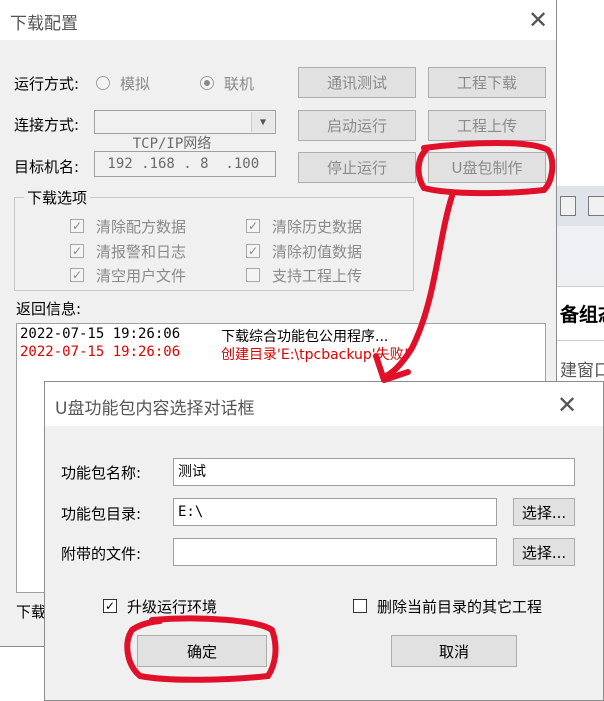 The image size is (604, 701). Describe the element at coordinates (141, 227) in the screenshot. I see `clear-recipe-label: 清除配方数据` at that location.